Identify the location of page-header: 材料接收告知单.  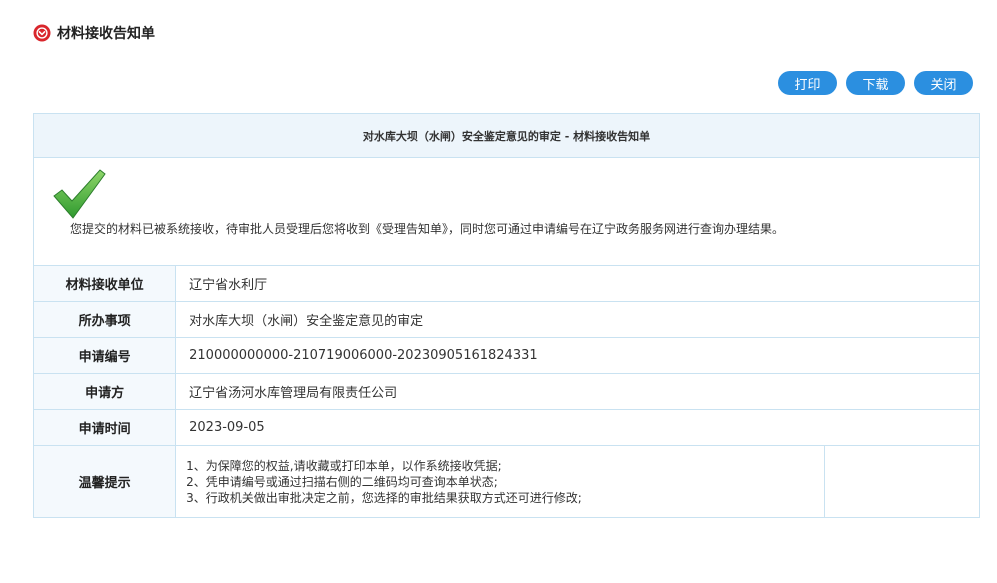
(94, 33).